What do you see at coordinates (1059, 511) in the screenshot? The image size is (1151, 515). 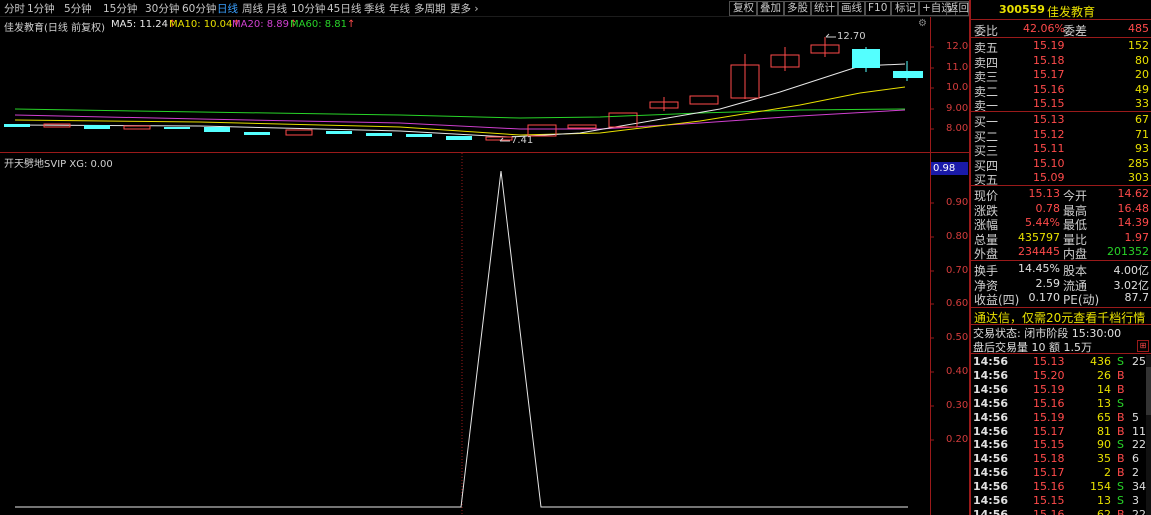 I see `tick-row: 14:56 15.16 62 B 22` at bounding box center [1059, 511].